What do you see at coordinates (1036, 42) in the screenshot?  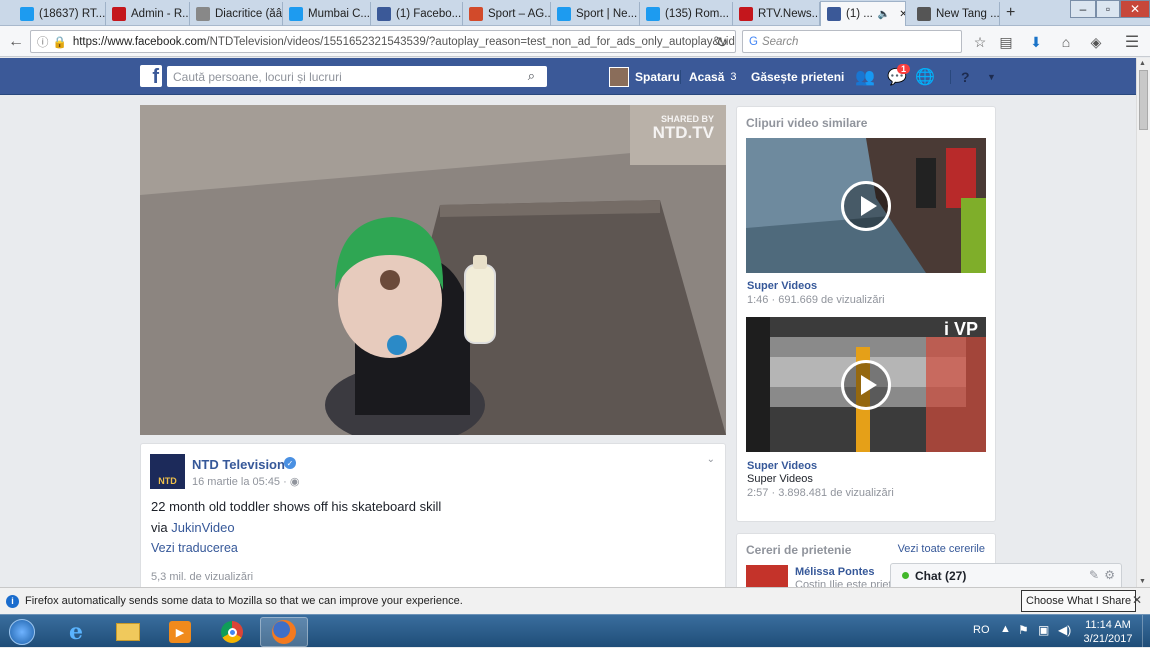 I see `download-icon: ⬇` at bounding box center [1036, 42].